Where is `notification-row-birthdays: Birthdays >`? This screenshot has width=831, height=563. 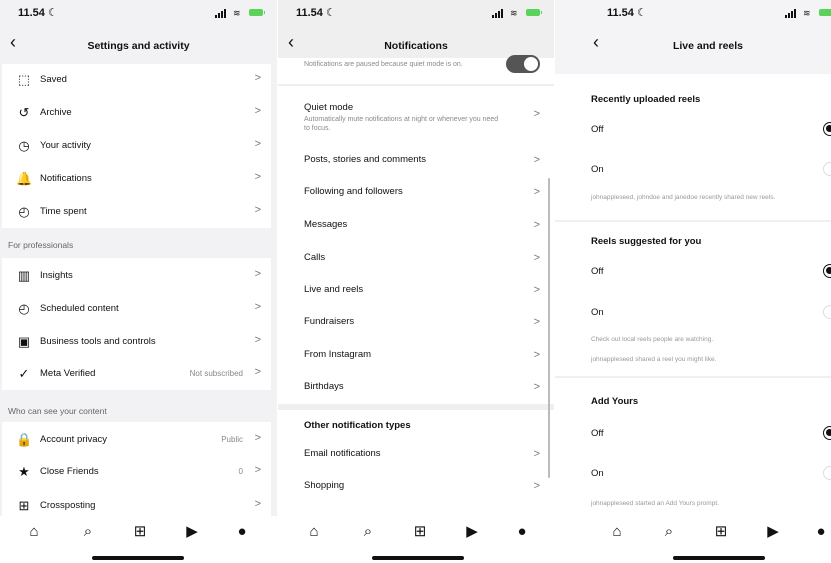
notification-row-birthdays: Birthdays > is located at coordinates (422, 387).